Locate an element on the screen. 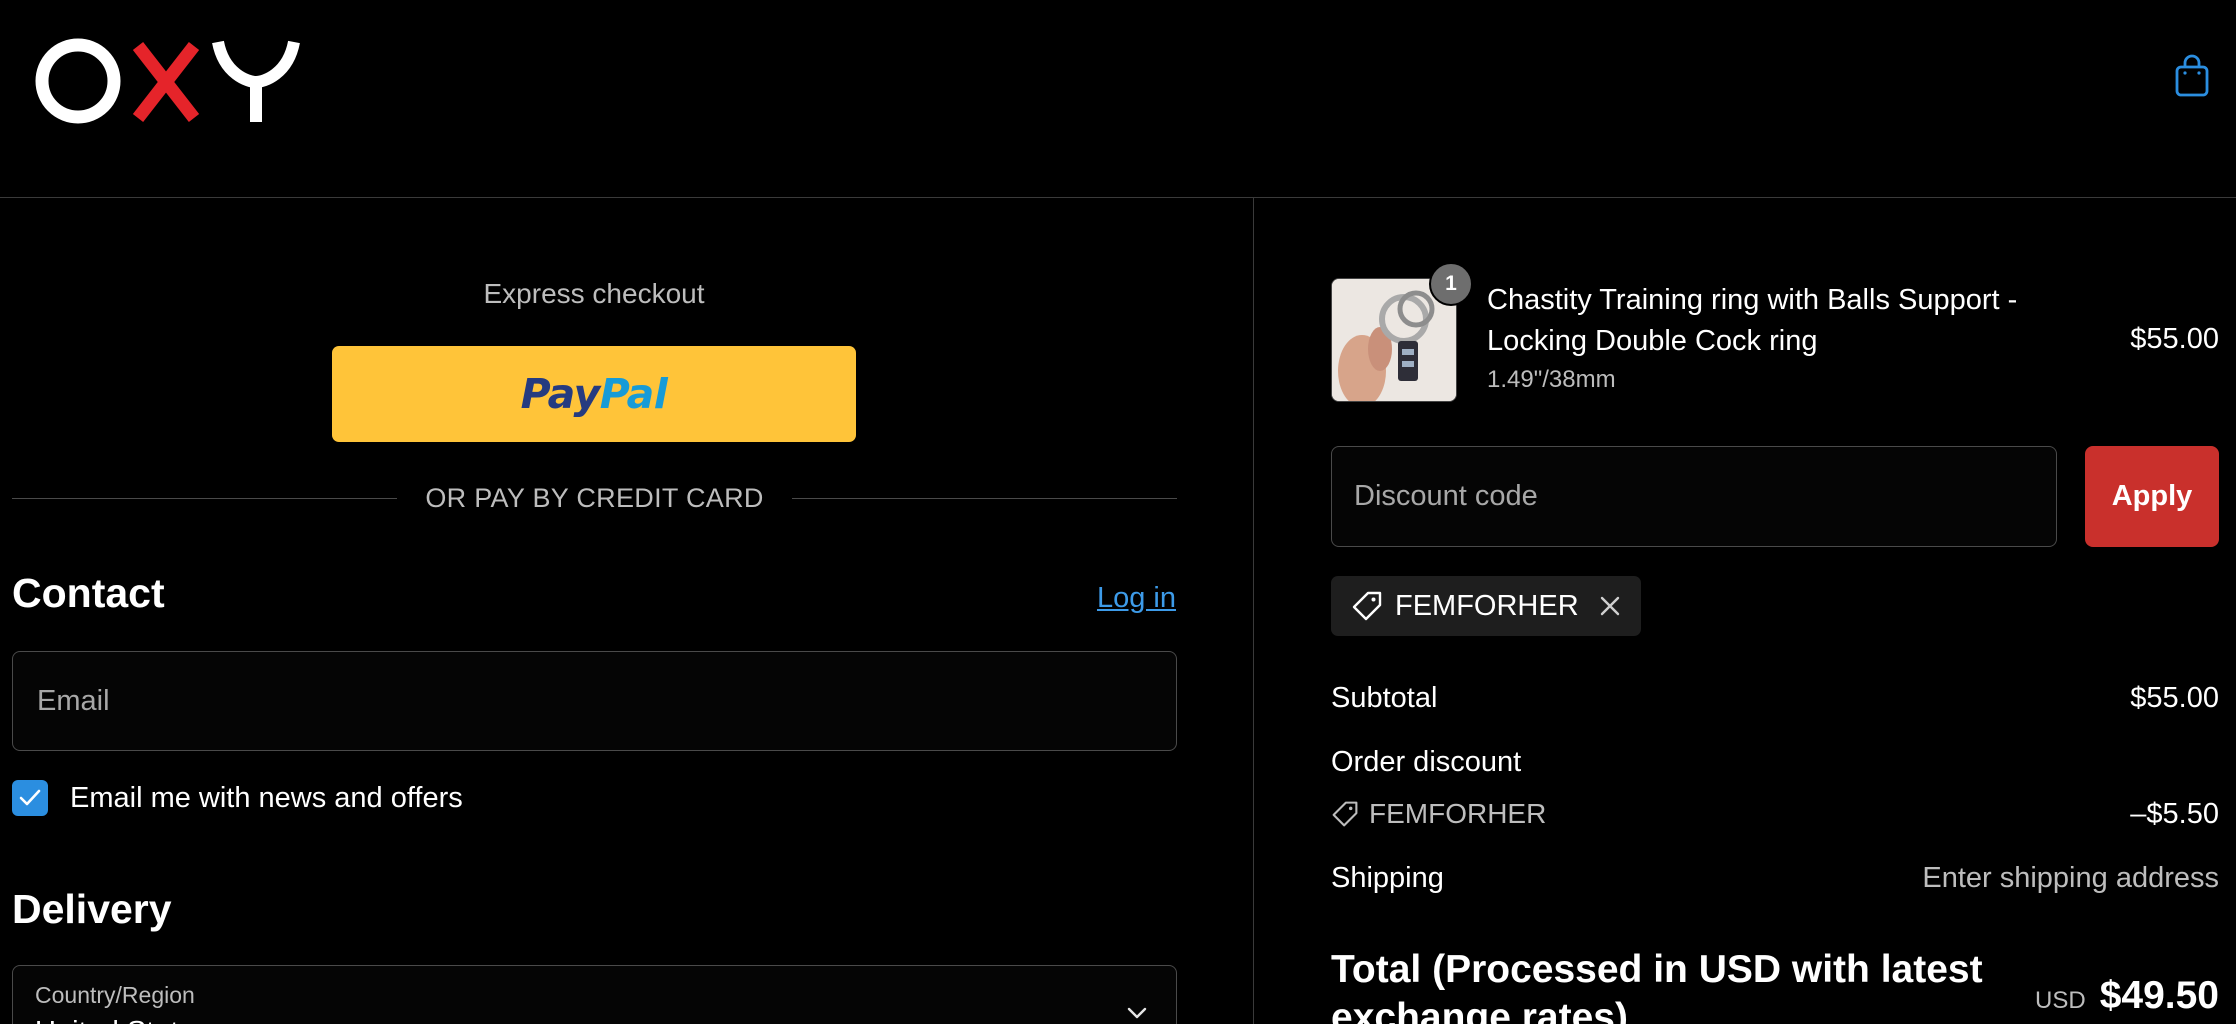 Image resolution: width=2236 pixels, height=1024 pixels. cart-button is located at coordinates (2192, 76).